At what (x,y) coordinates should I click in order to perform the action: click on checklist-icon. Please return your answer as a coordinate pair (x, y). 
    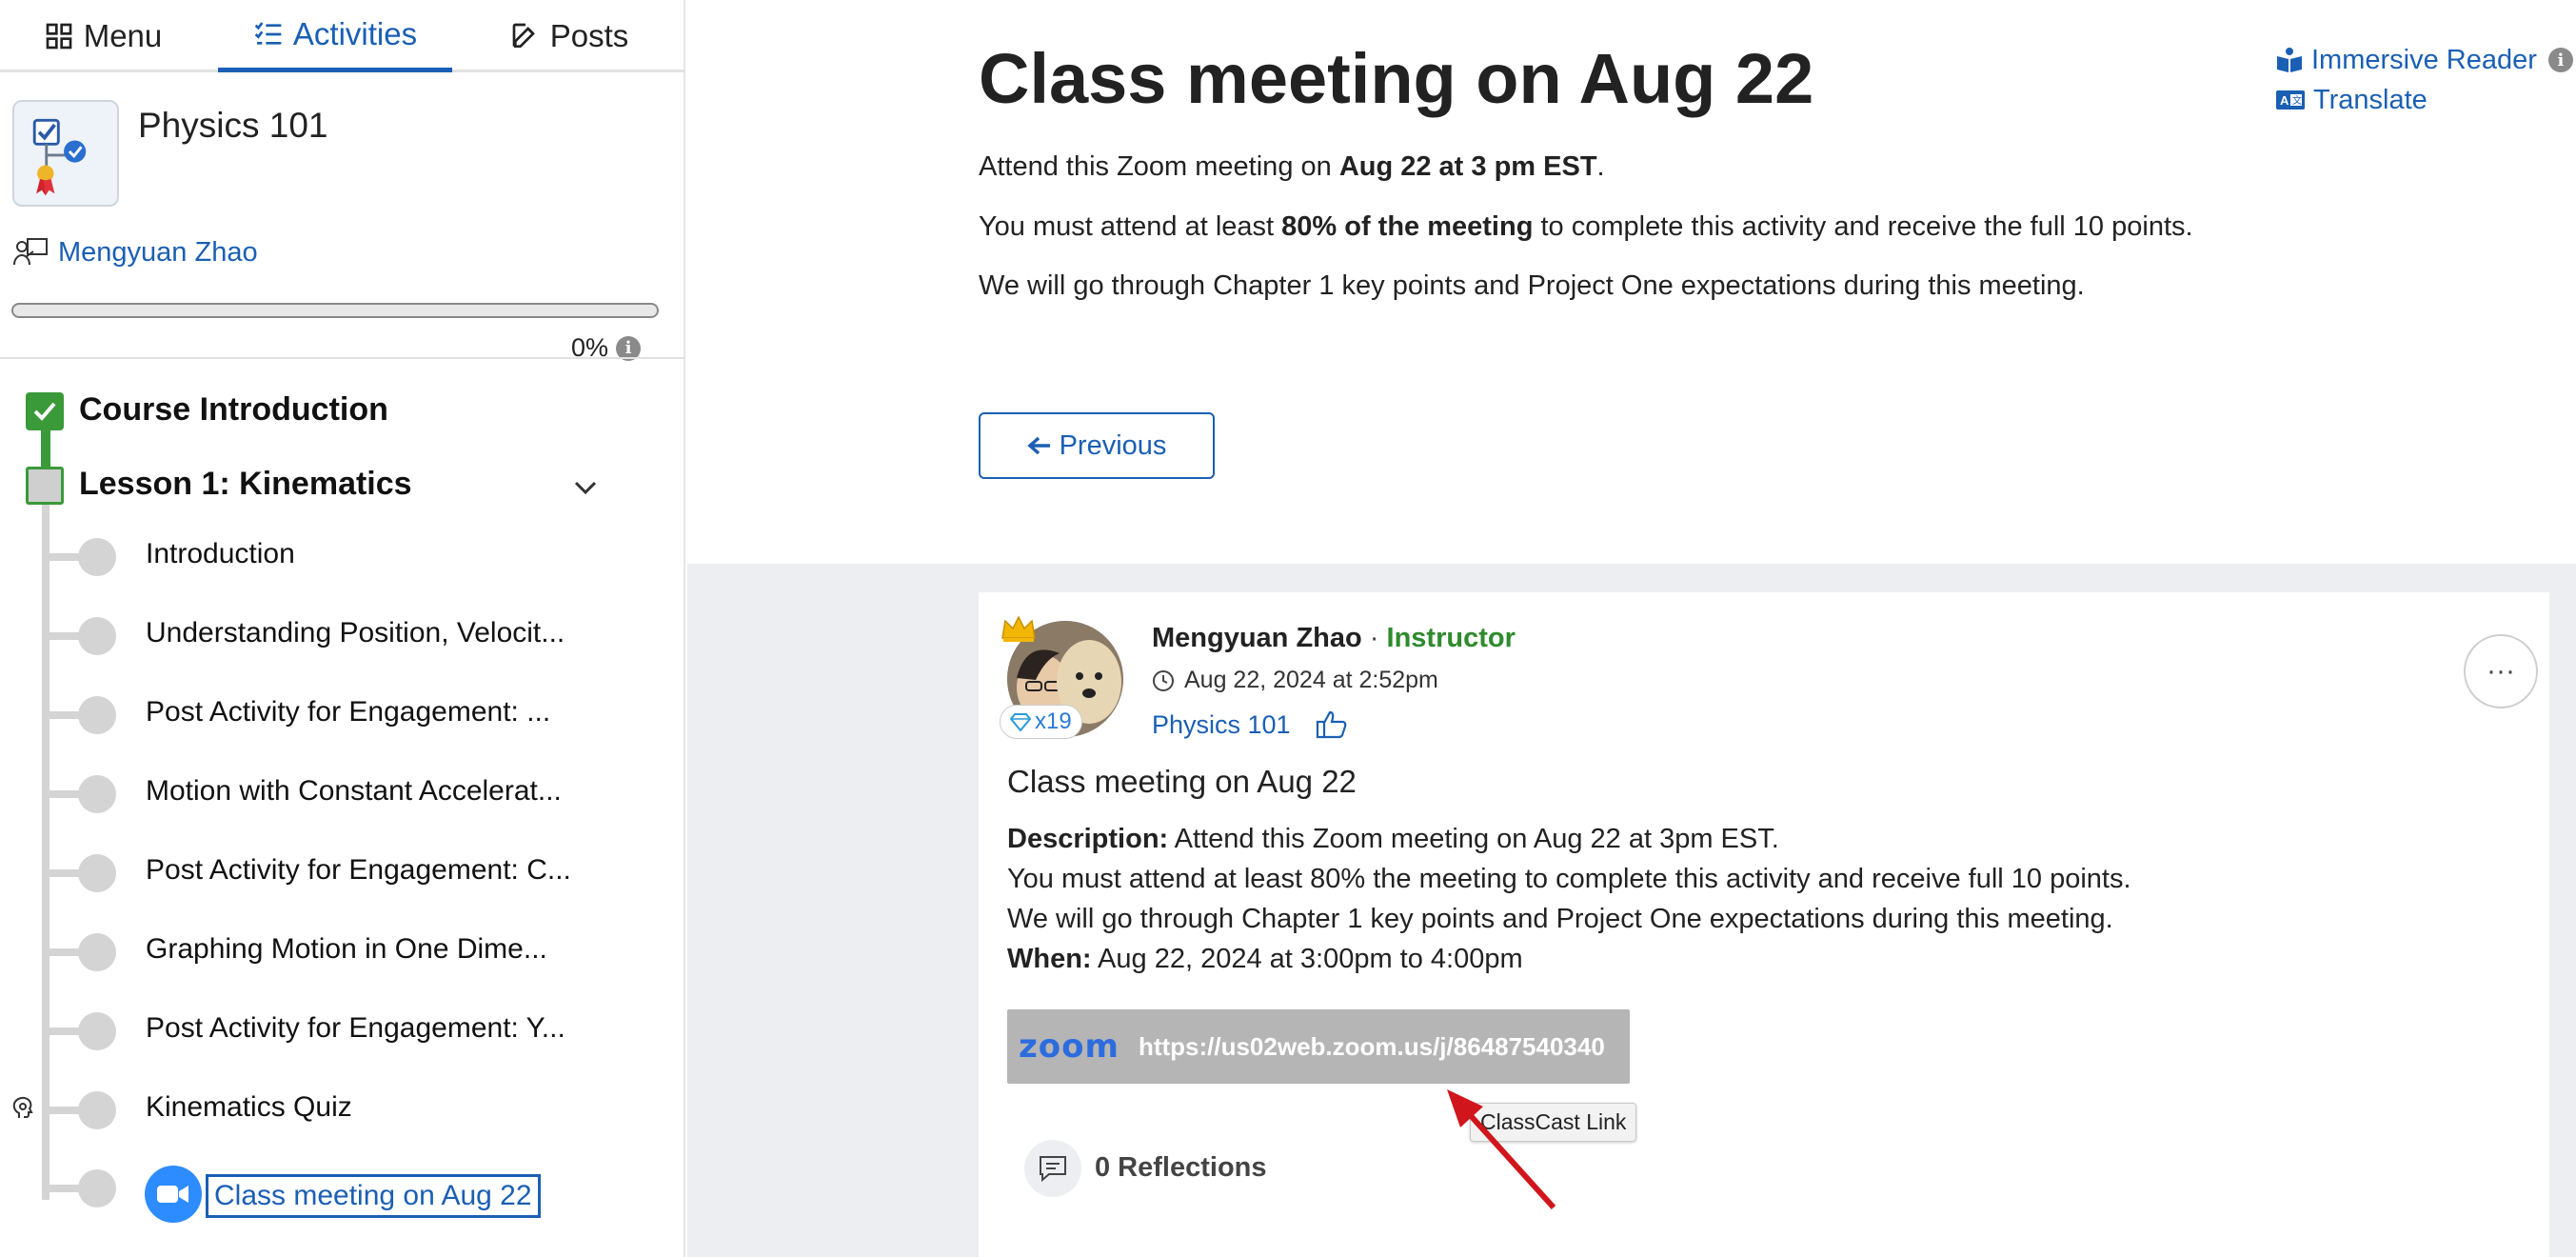
    Looking at the image, I should click on (268, 33).